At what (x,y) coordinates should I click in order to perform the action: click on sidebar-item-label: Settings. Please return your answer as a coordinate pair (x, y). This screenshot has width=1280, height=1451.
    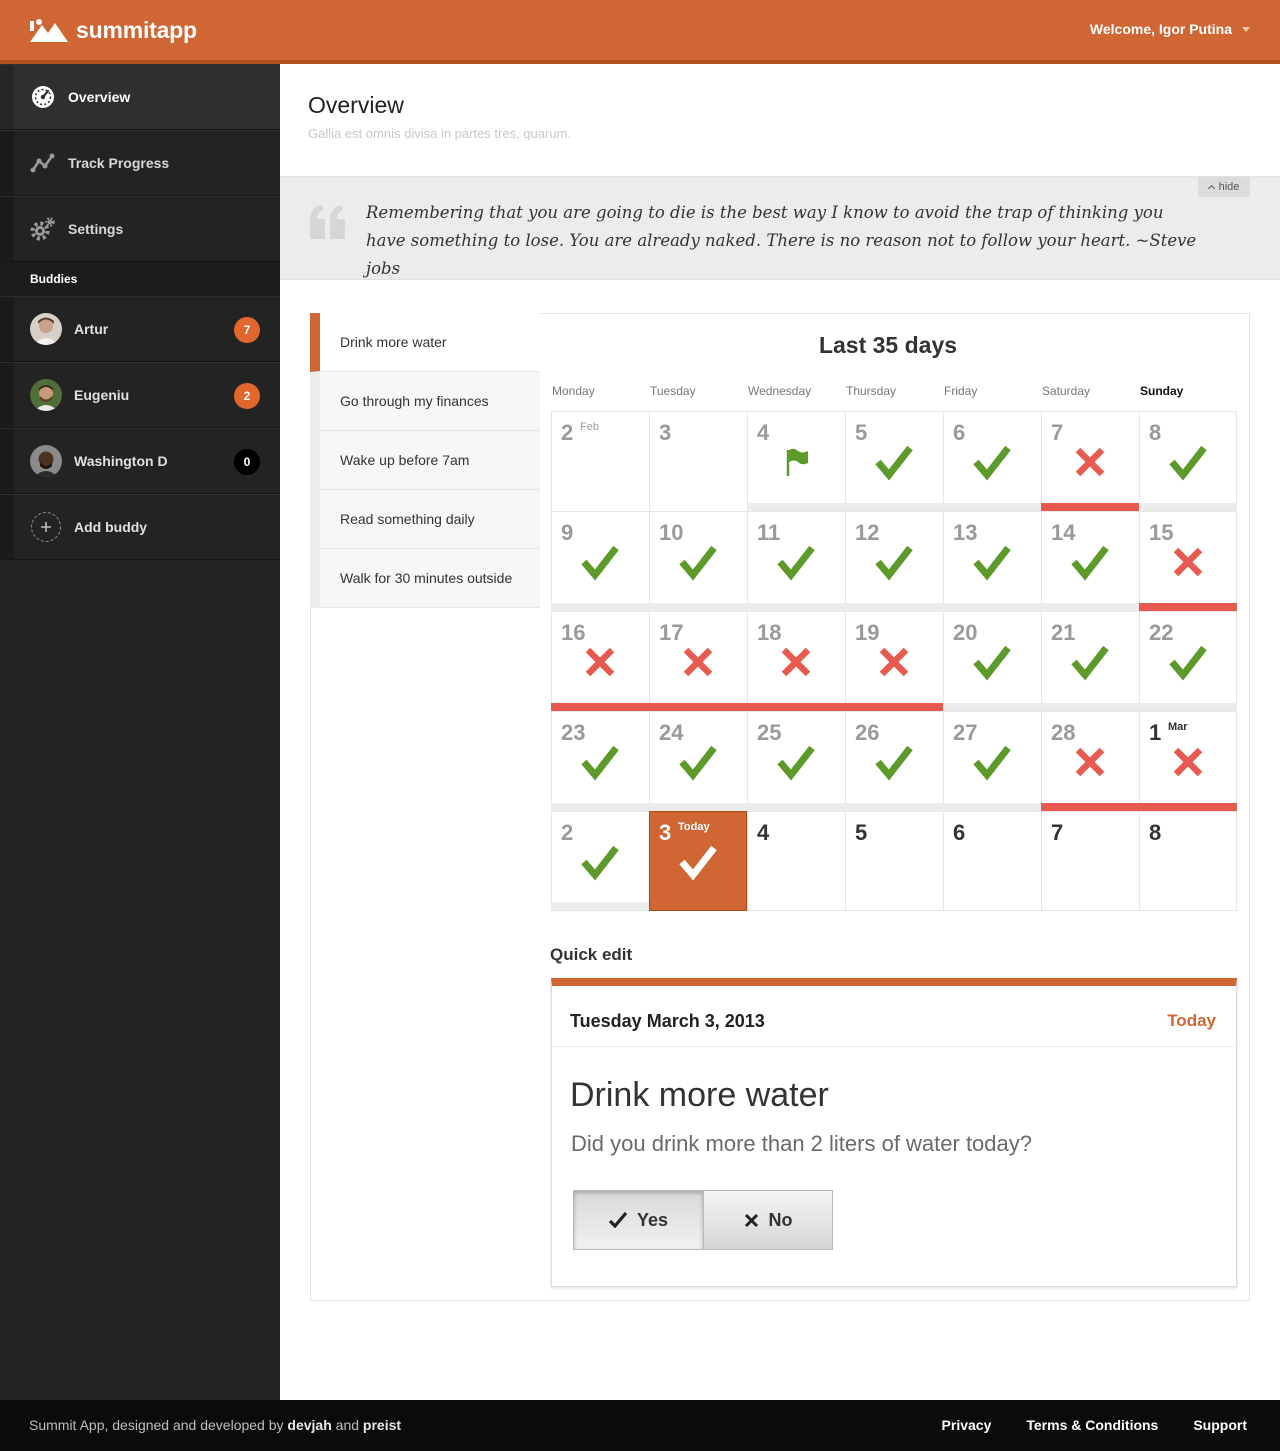
    Looking at the image, I should click on (96, 229).